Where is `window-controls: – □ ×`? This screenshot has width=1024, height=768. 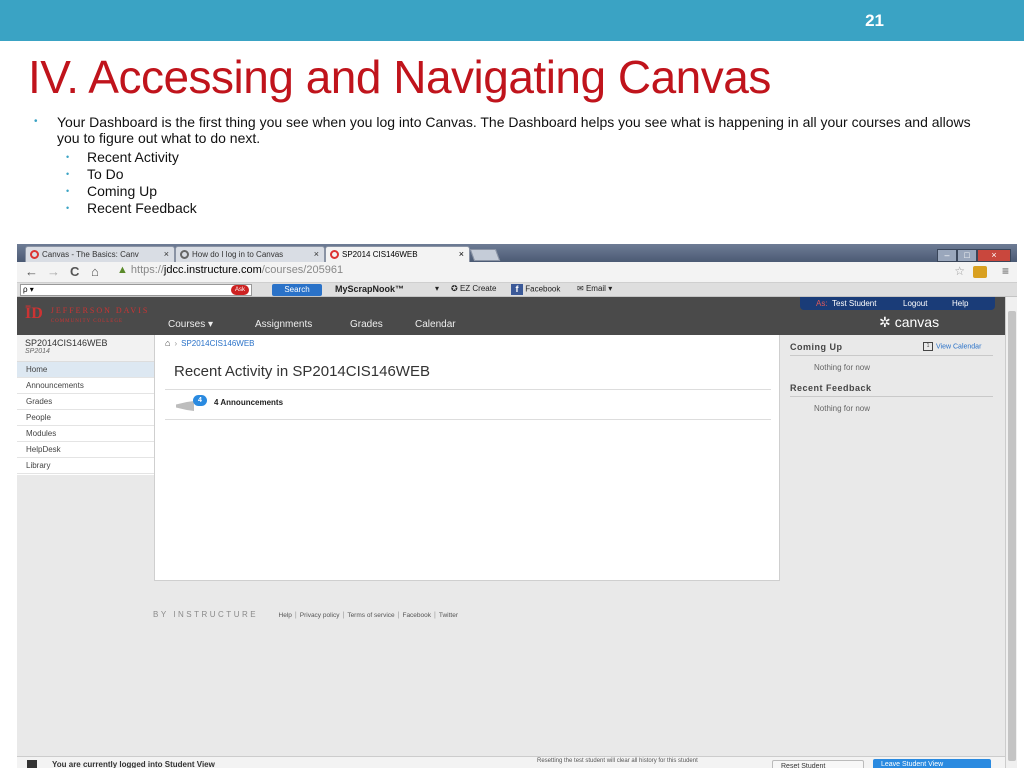
window-controls: – □ × is located at coordinates (974, 254).